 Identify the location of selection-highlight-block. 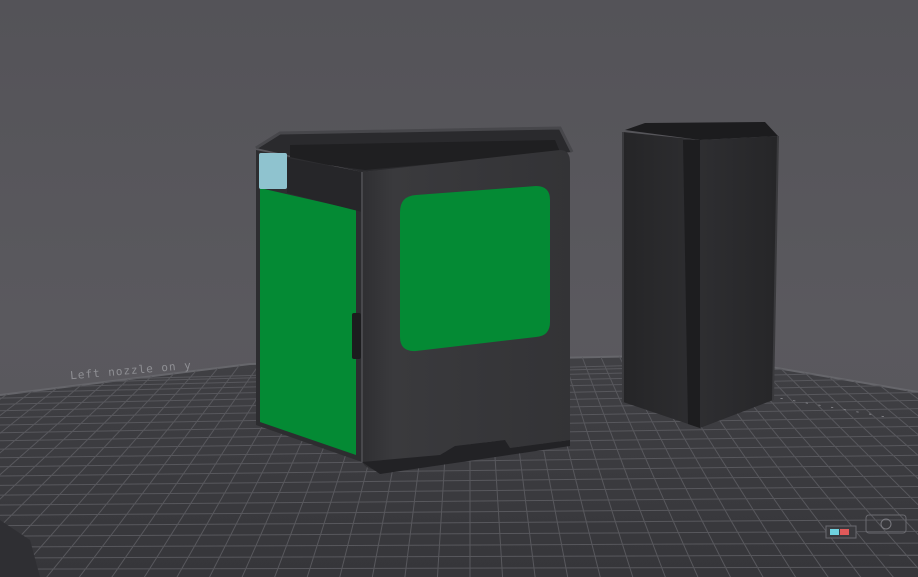
(273, 171).